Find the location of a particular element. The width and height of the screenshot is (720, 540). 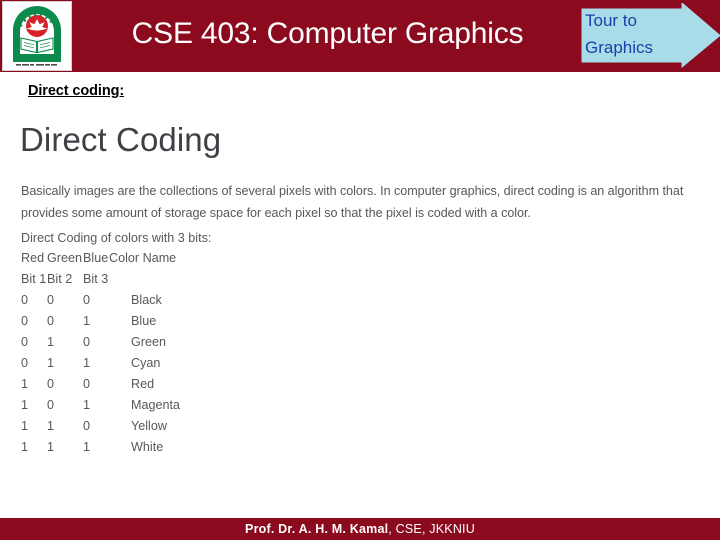

cell-color-name: Black is located at coordinates (146, 300).